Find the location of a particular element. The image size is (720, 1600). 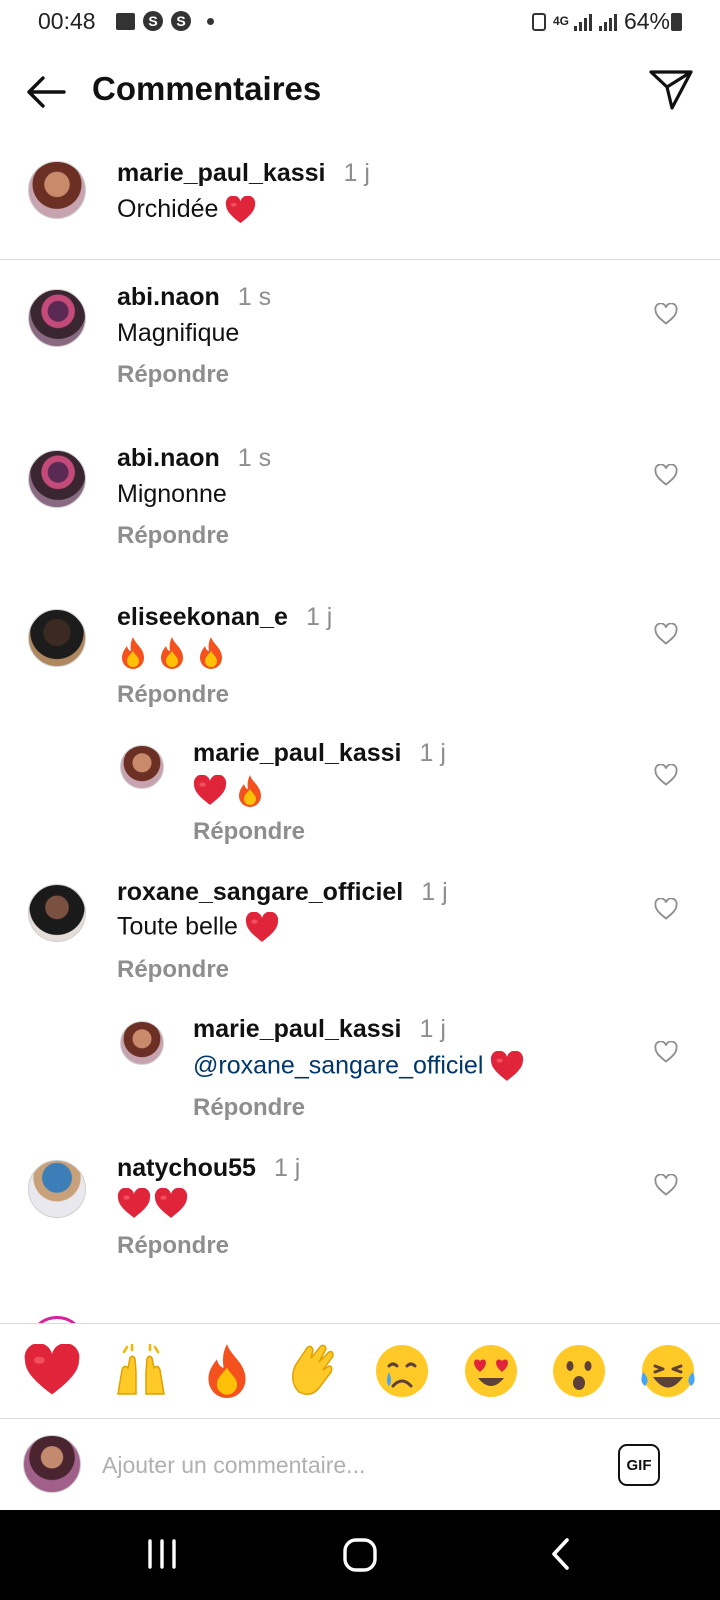

more-notifications-icon is located at coordinates (210, 21).